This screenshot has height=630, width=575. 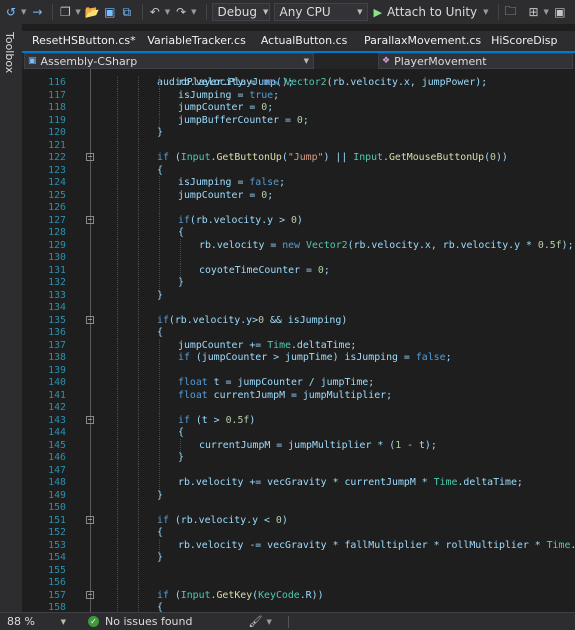 I want to click on line-number: 135, so click(x=57, y=320).